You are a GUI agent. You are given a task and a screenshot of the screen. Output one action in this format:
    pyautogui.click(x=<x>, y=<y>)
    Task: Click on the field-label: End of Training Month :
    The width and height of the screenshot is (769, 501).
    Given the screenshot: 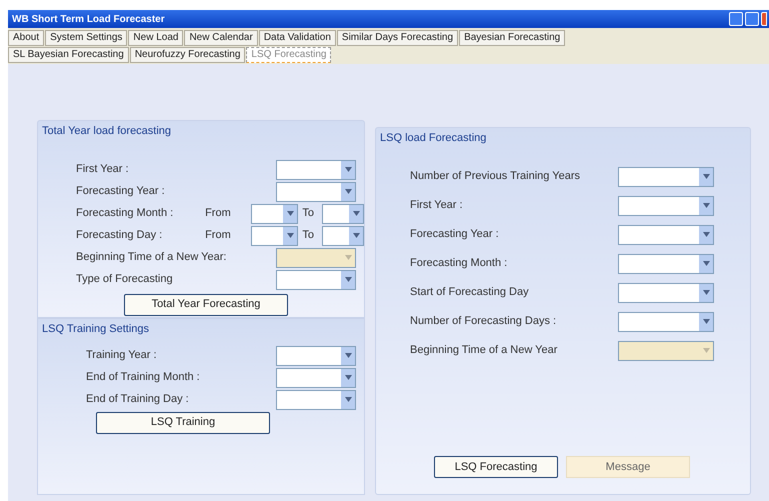 What is the action you would take?
    pyautogui.click(x=143, y=378)
    